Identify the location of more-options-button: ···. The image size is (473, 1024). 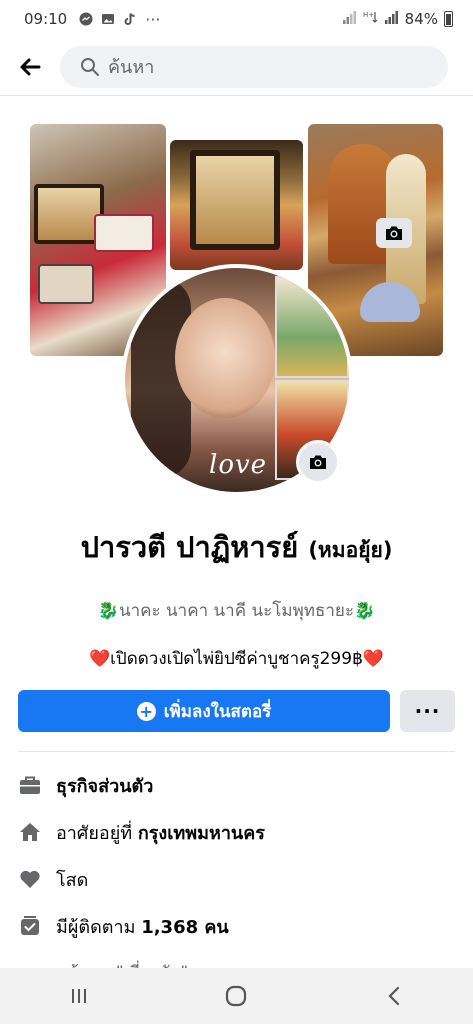
(427, 711).